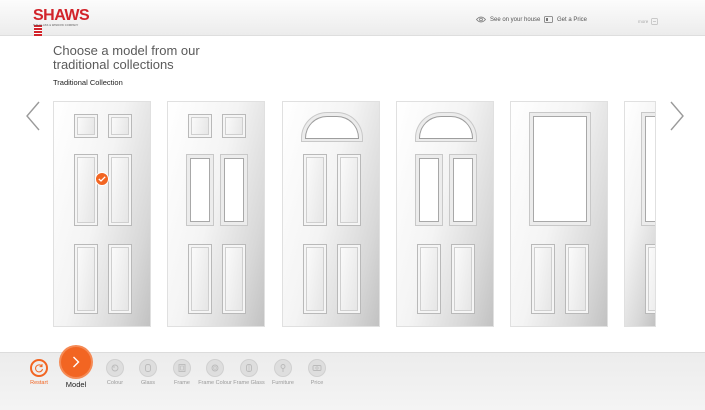 This screenshot has width=705, height=410. Describe the element at coordinates (88, 82) in the screenshot. I see `collection-label: Traditional Collection` at that location.